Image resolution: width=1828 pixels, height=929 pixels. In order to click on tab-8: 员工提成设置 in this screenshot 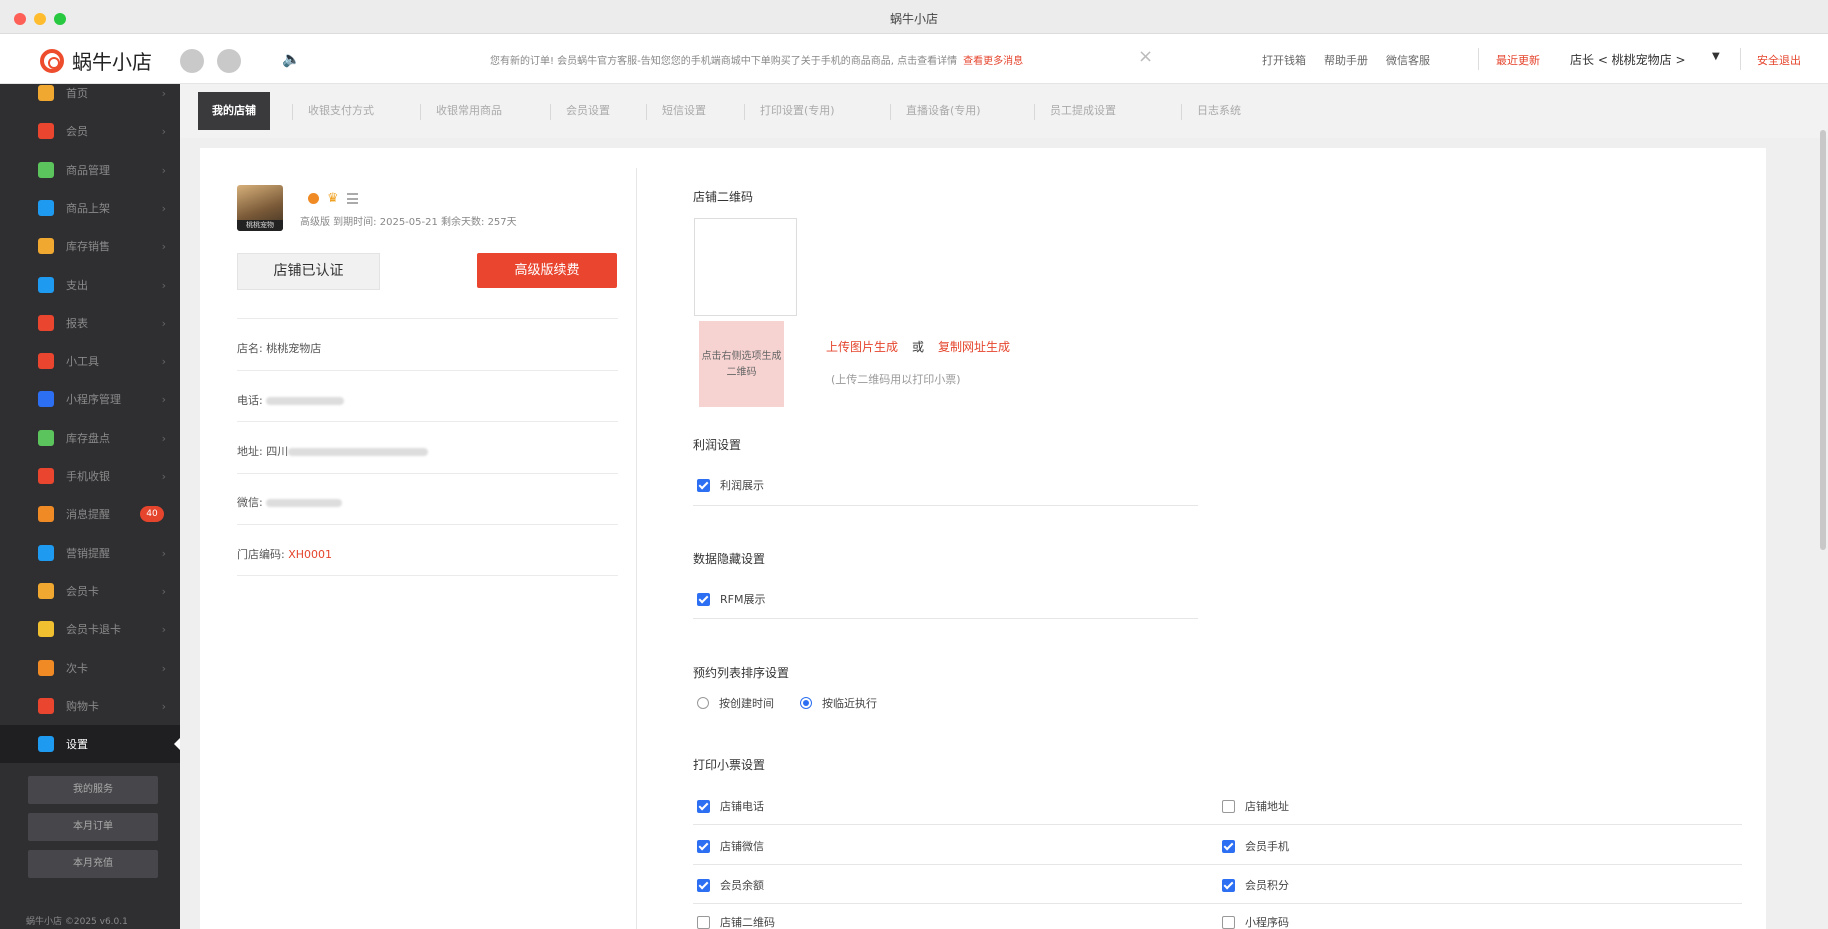, I will do `click(1083, 111)`.